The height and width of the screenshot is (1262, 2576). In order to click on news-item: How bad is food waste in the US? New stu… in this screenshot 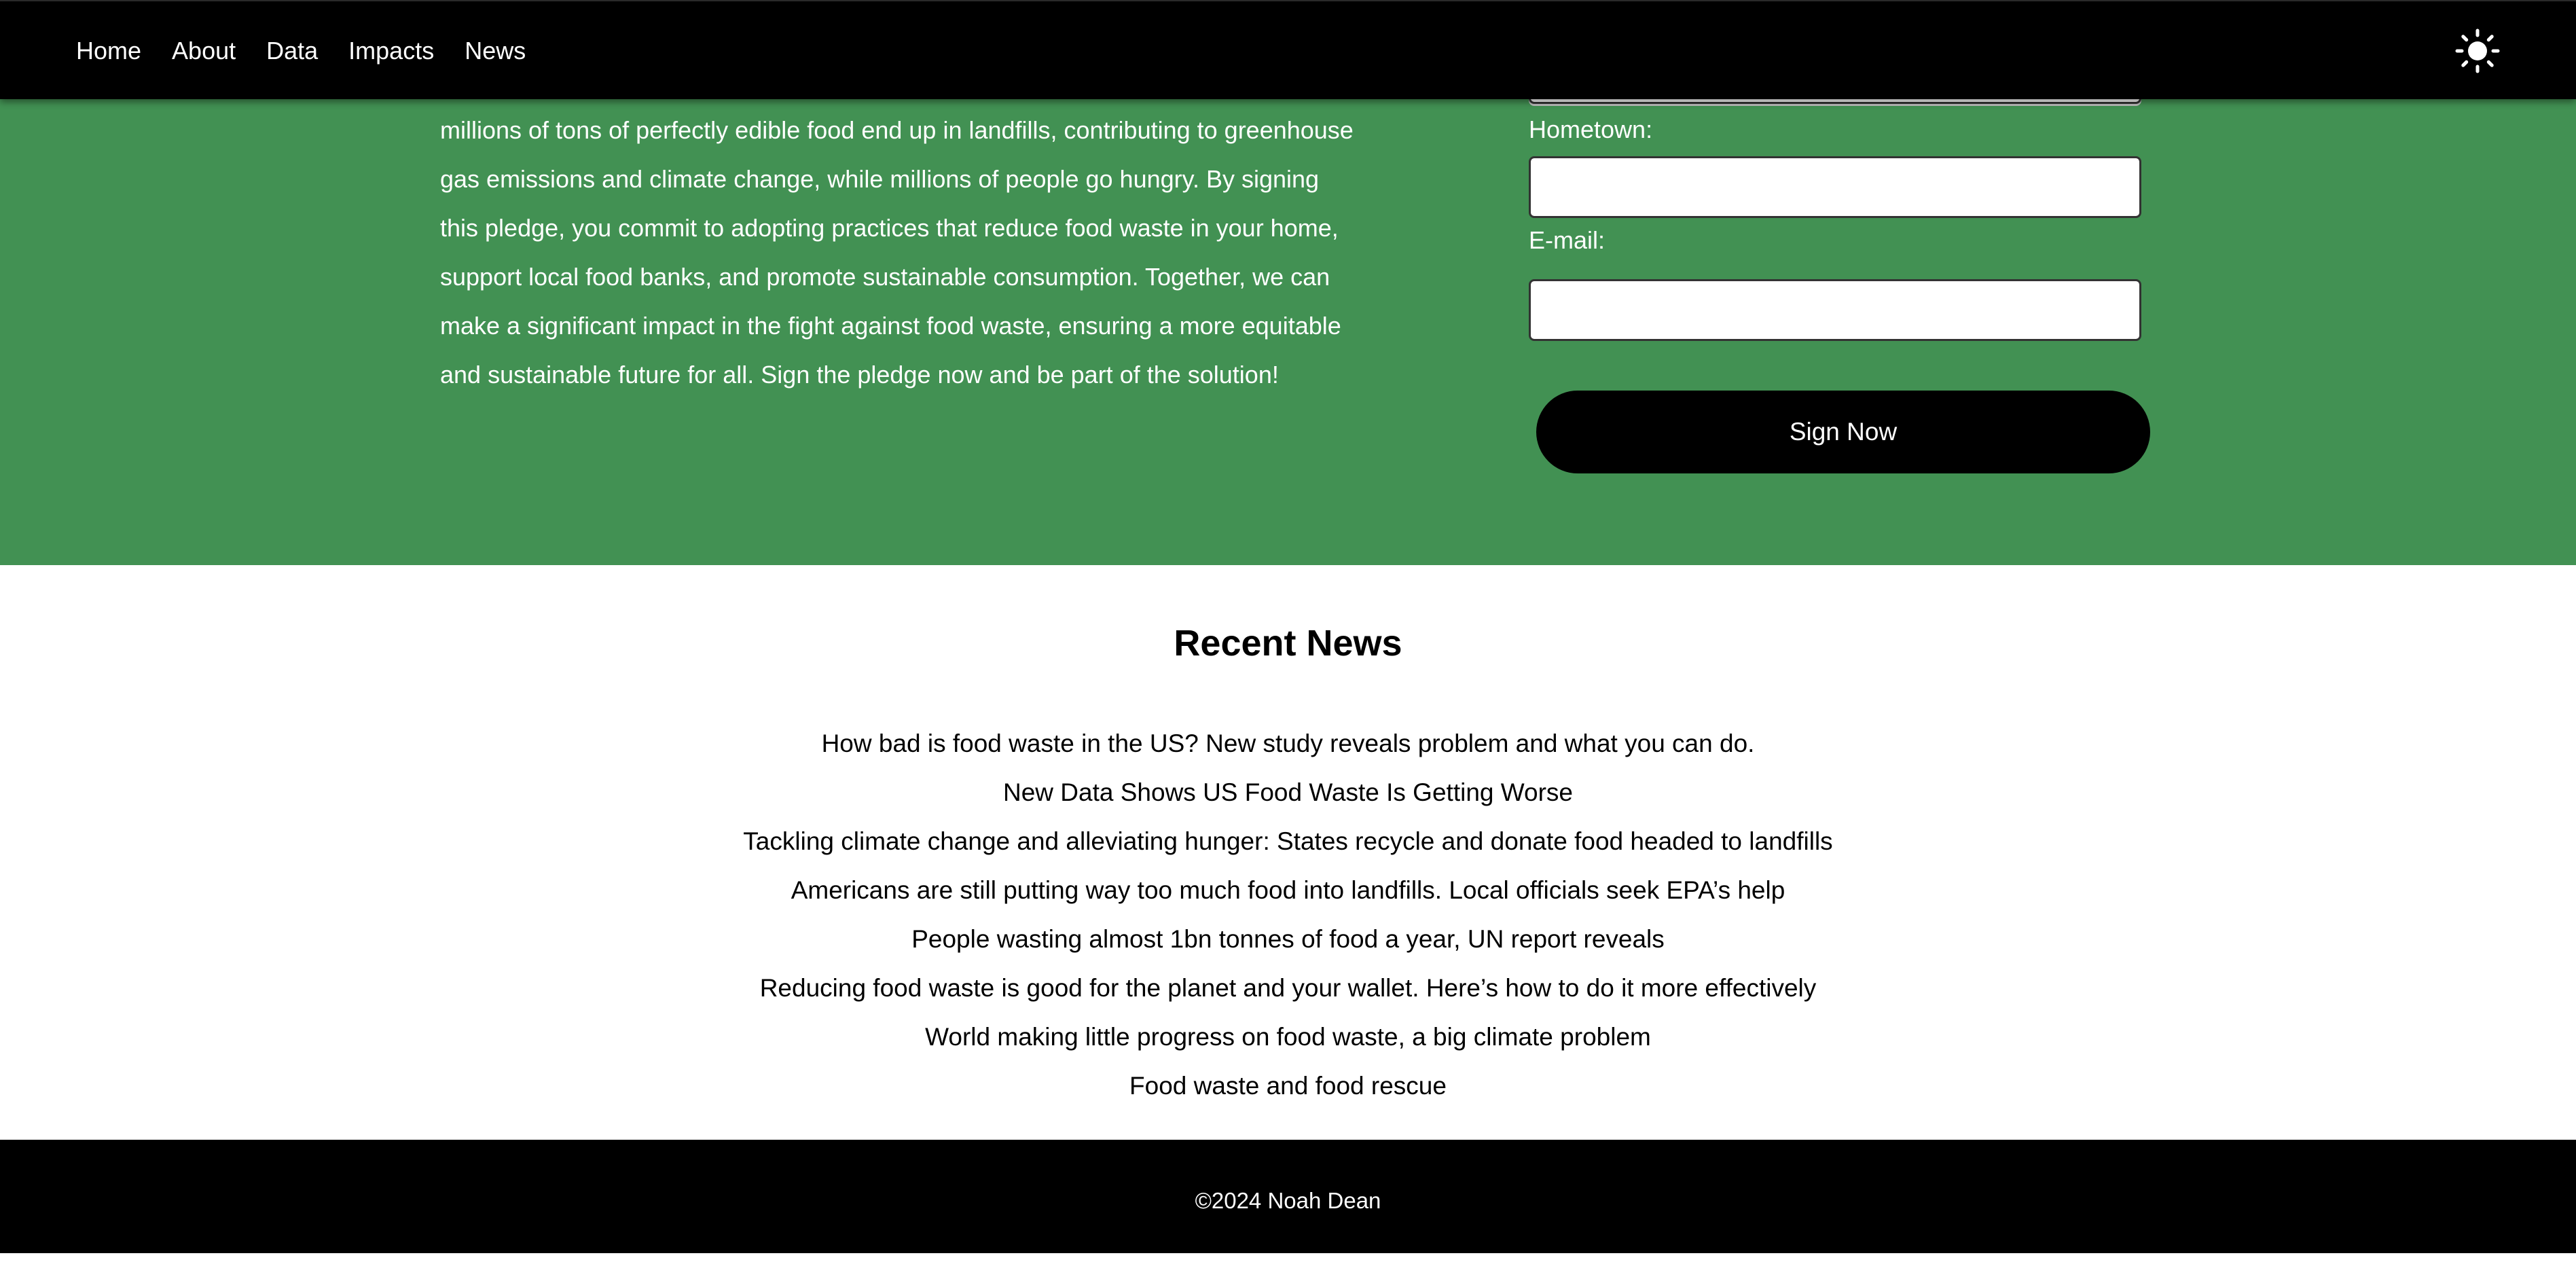, I will do `click(1288, 743)`.